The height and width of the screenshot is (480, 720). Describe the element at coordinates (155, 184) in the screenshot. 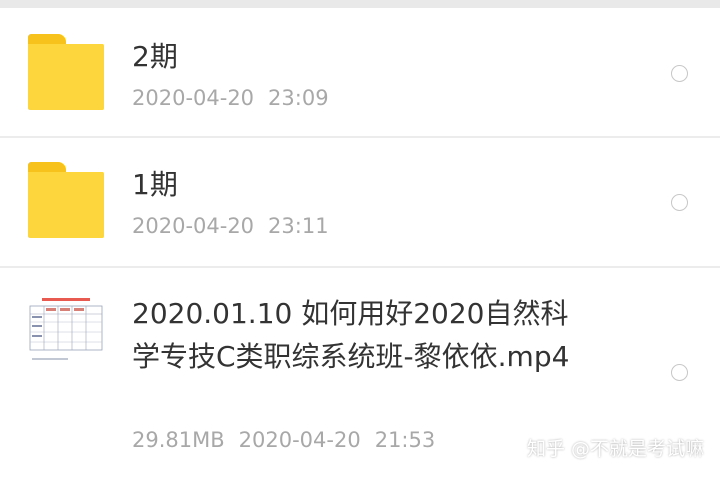

I see `item-title: 1期` at that location.